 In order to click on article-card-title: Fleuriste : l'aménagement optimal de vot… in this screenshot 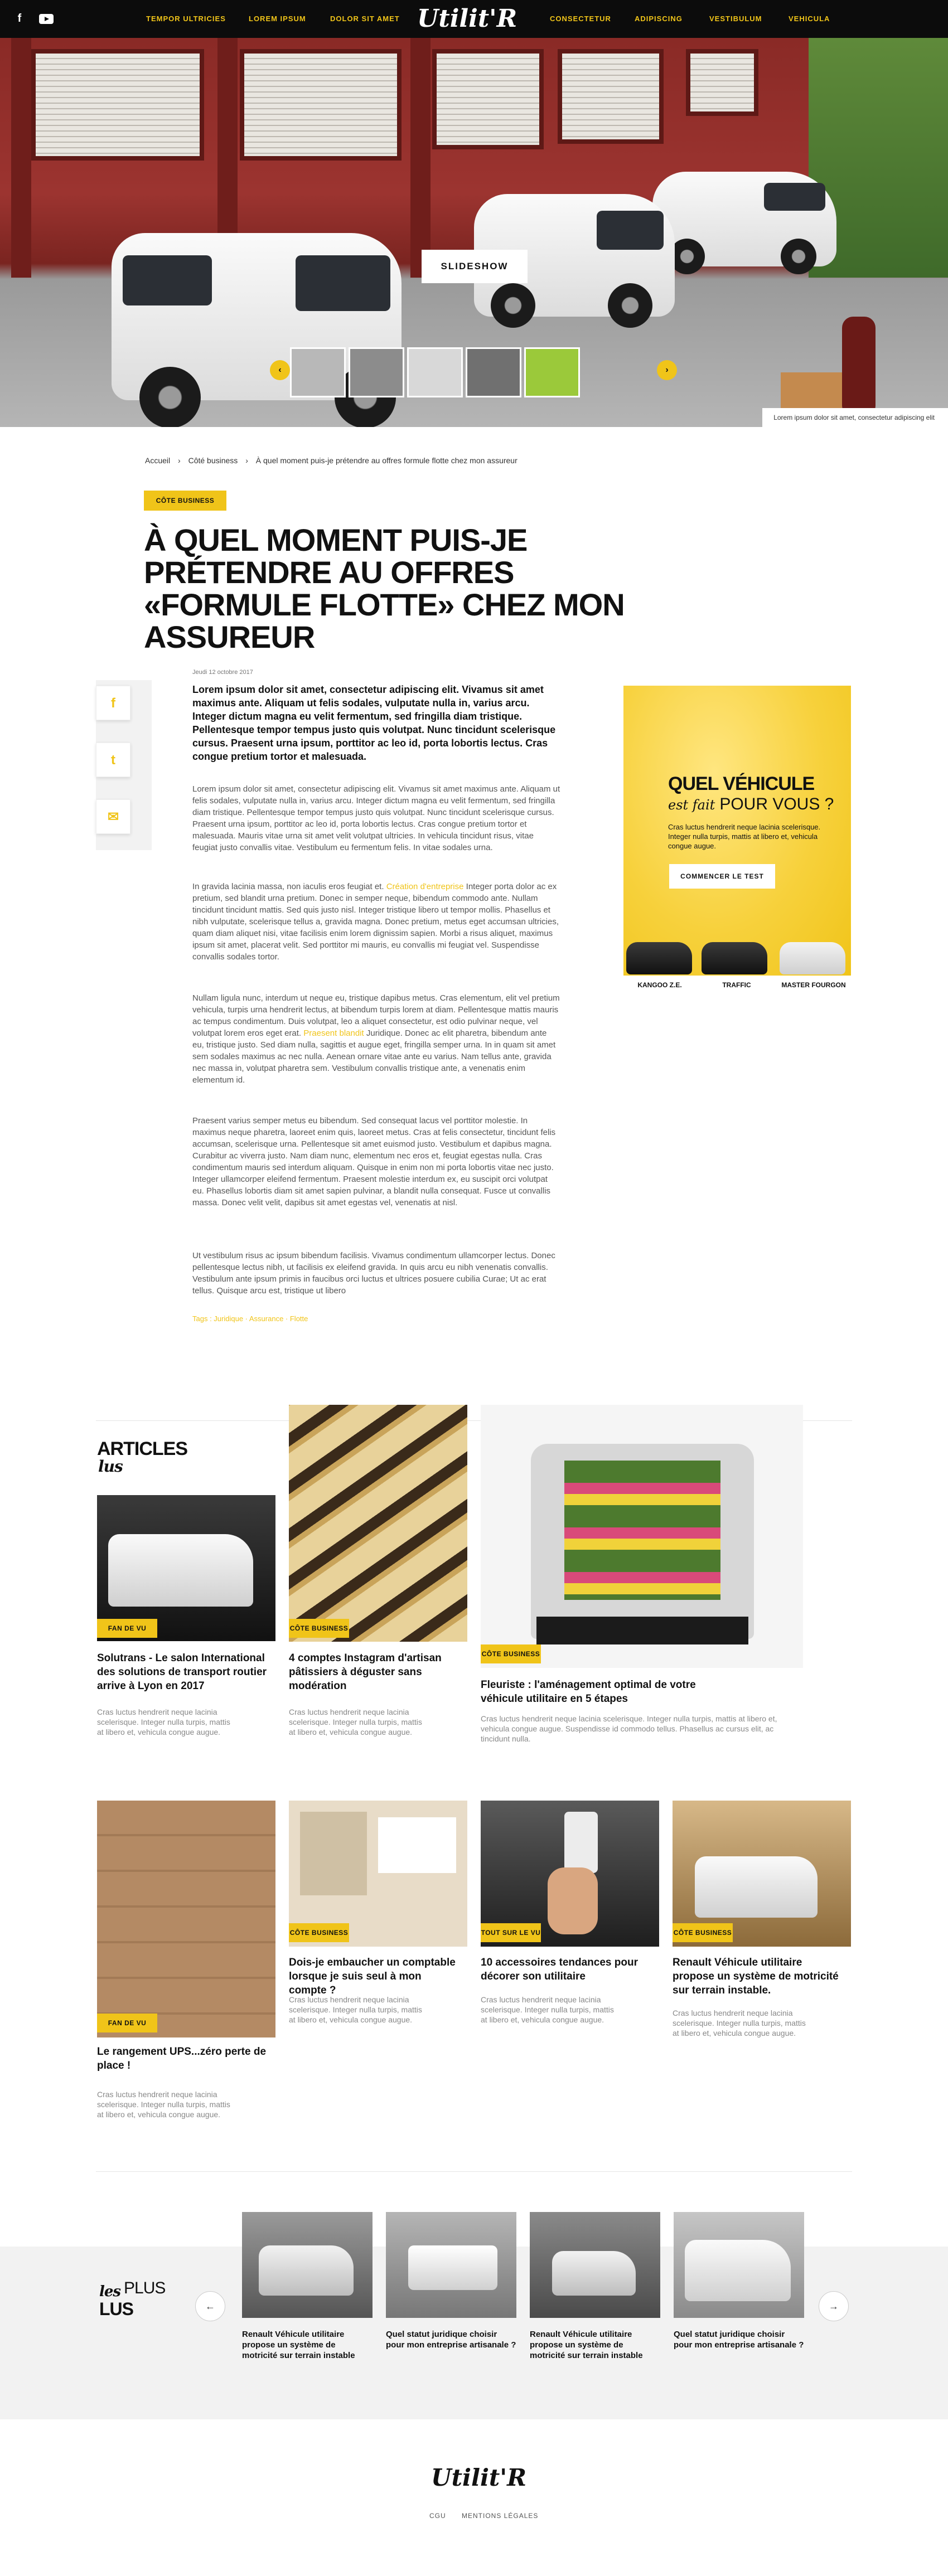, I will do `click(603, 1692)`.